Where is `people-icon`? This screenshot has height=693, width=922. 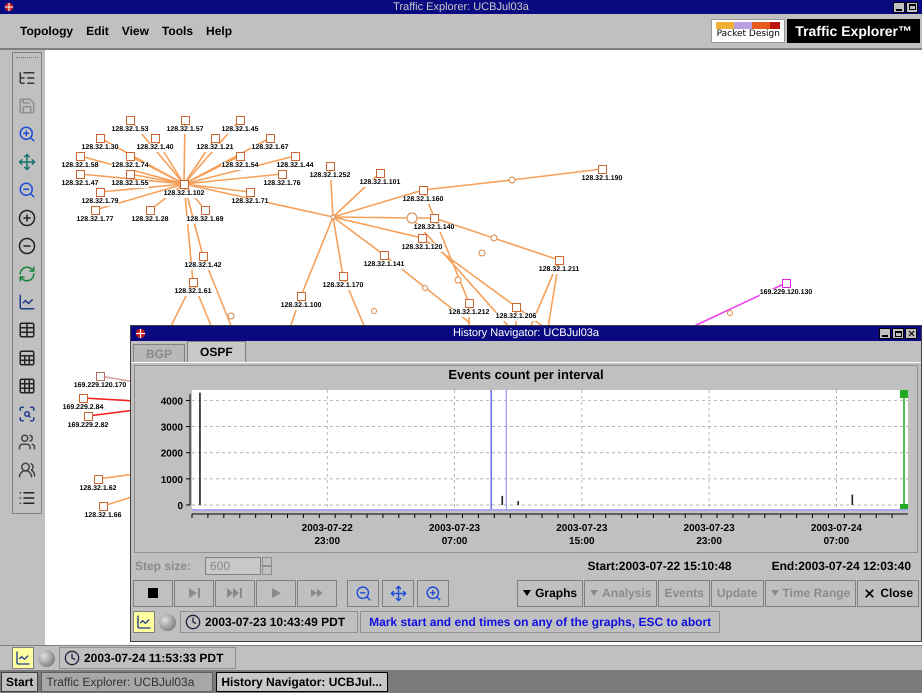 people-icon is located at coordinates (27, 469).